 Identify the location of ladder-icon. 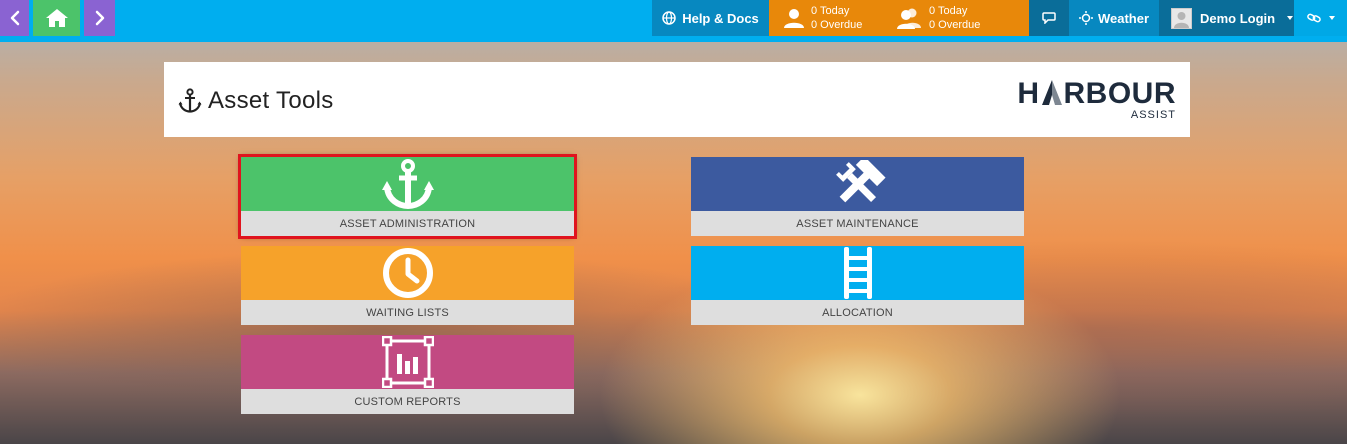
(857, 273).